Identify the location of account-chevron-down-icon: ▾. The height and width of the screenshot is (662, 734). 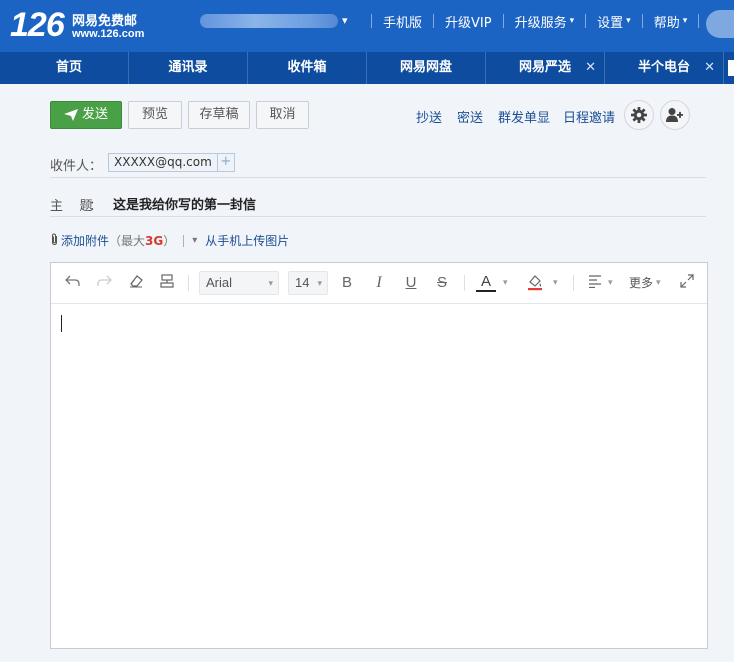
(345, 20).